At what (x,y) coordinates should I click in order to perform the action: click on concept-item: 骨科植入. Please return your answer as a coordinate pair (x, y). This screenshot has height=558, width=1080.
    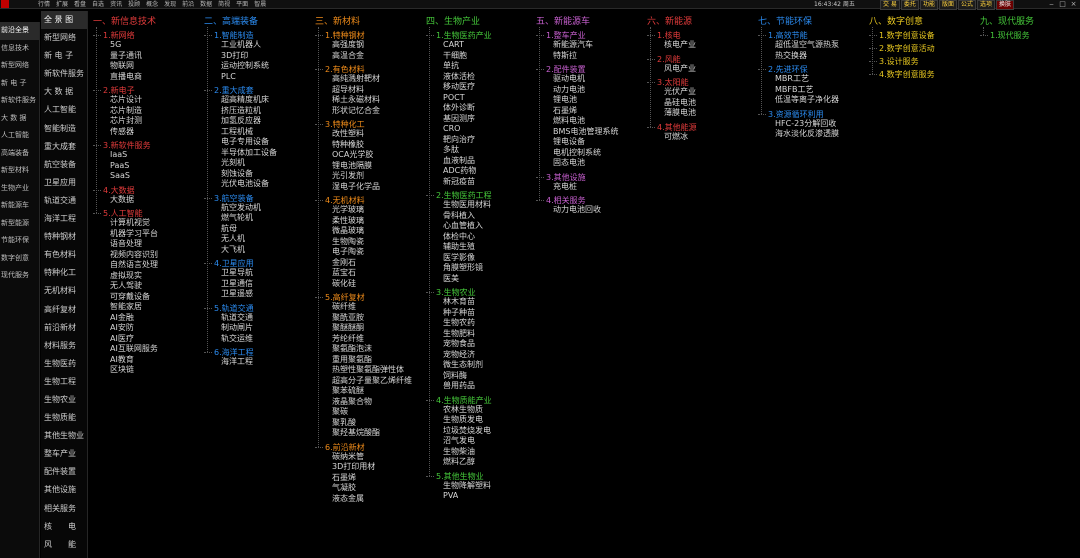
    Looking at the image, I should click on (459, 216).